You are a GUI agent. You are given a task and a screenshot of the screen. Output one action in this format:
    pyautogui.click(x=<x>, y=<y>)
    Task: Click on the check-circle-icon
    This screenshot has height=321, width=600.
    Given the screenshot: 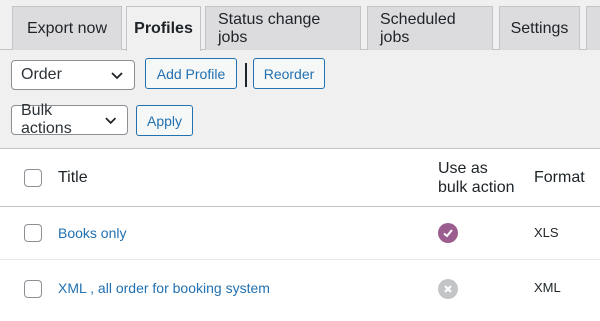 What is the action you would take?
    pyautogui.click(x=448, y=233)
    